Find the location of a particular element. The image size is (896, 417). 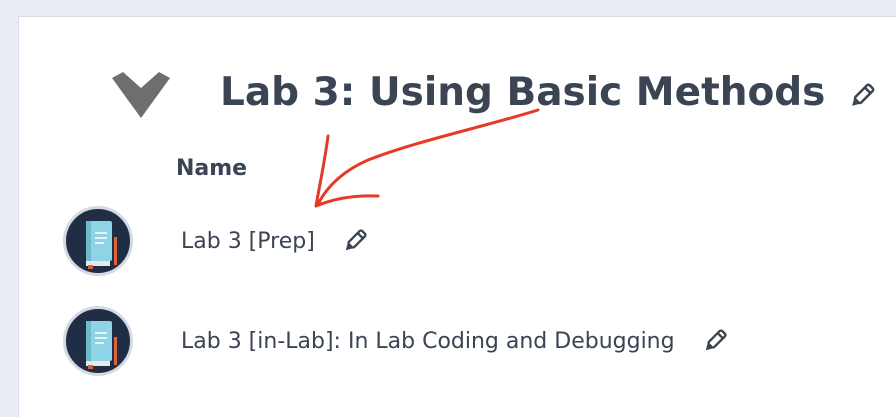

chevron-down-icon is located at coordinates (141, 95).